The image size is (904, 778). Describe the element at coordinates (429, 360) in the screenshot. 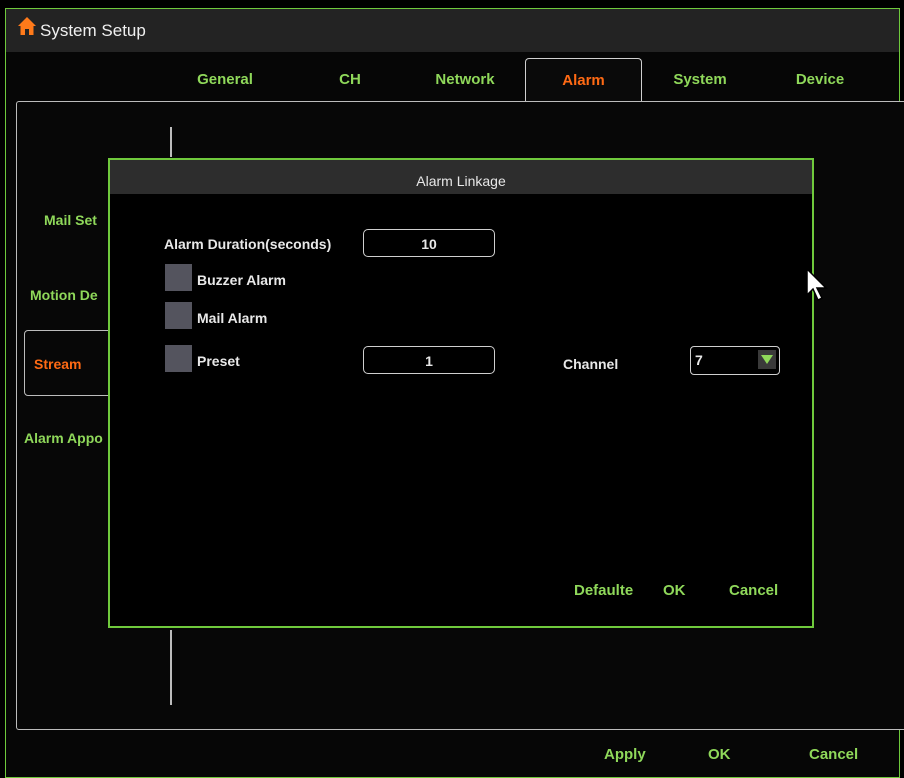

I see `preset-input: 1` at that location.